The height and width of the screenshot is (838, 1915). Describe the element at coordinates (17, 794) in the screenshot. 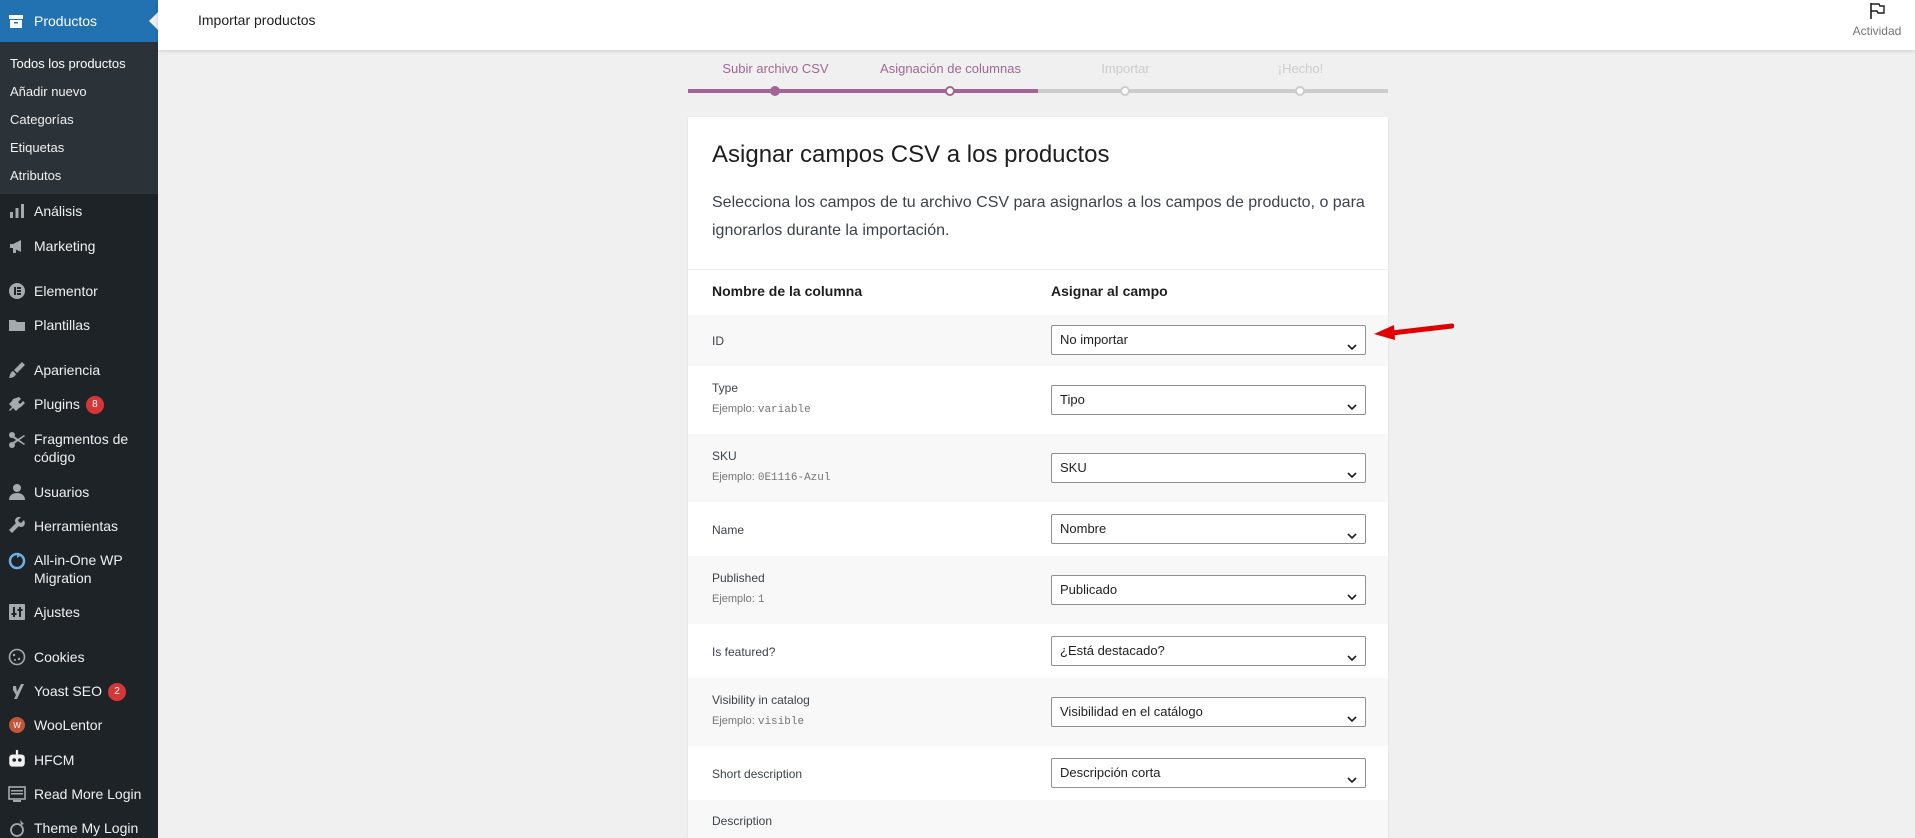

I see `screen-icon` at that location.